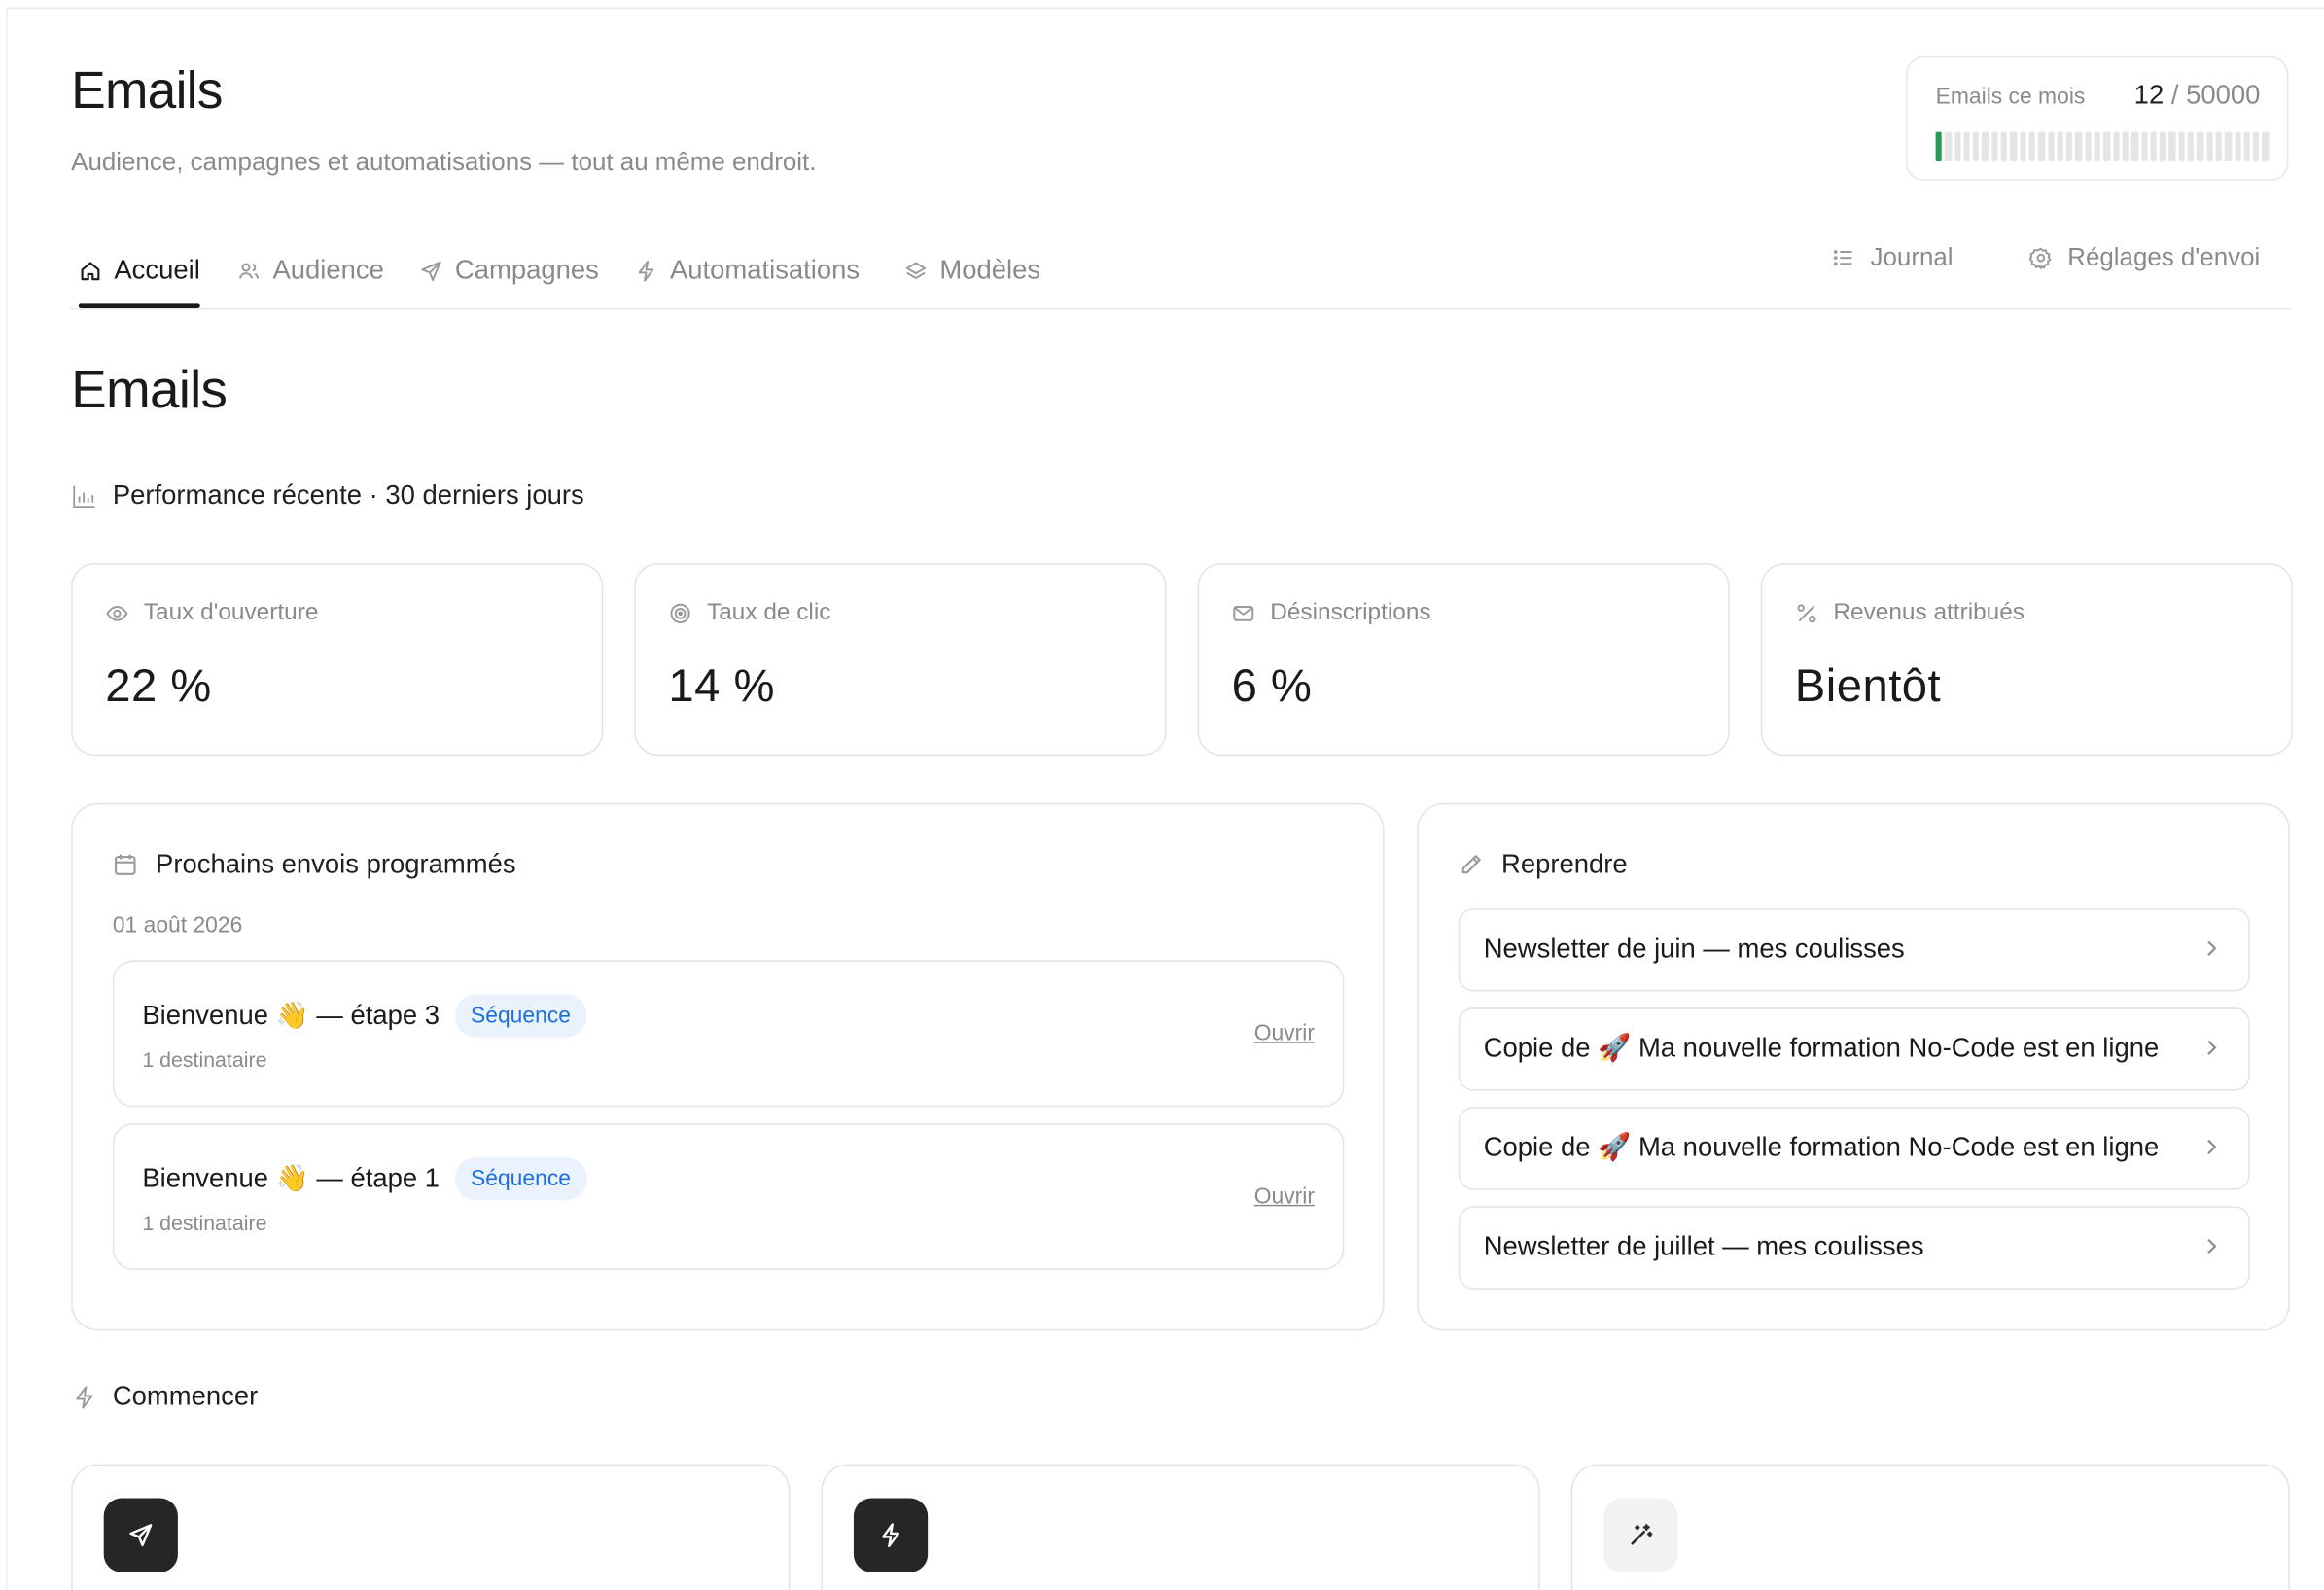  What do you see at coordinates (2144, 259) in the screenshot?
I see `sending-settings-link: Réglages d'envoi` at bounding box center [2144, 259].